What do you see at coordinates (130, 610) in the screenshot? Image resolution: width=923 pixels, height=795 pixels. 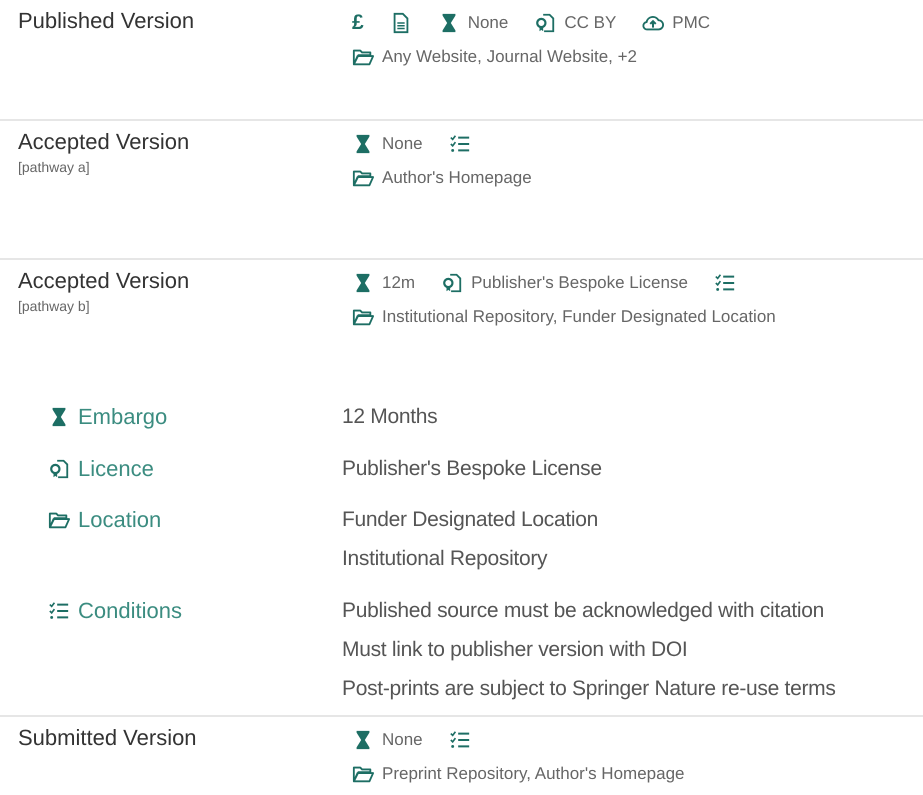 I see `detail-label: Conditions` at bounding box center [130, 610].